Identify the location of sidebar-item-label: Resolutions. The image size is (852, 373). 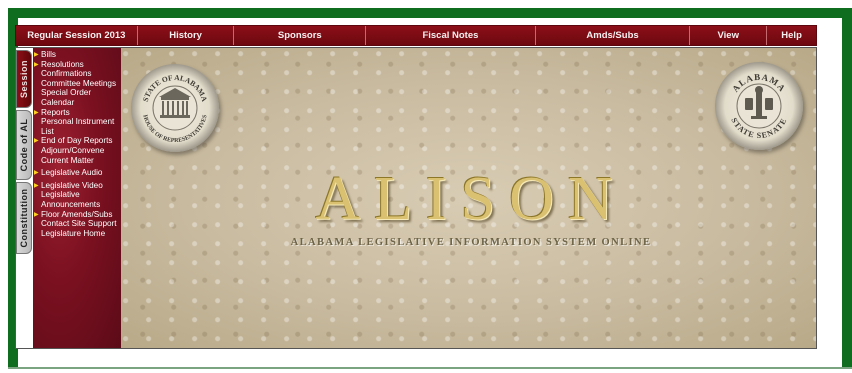
(62, 64).